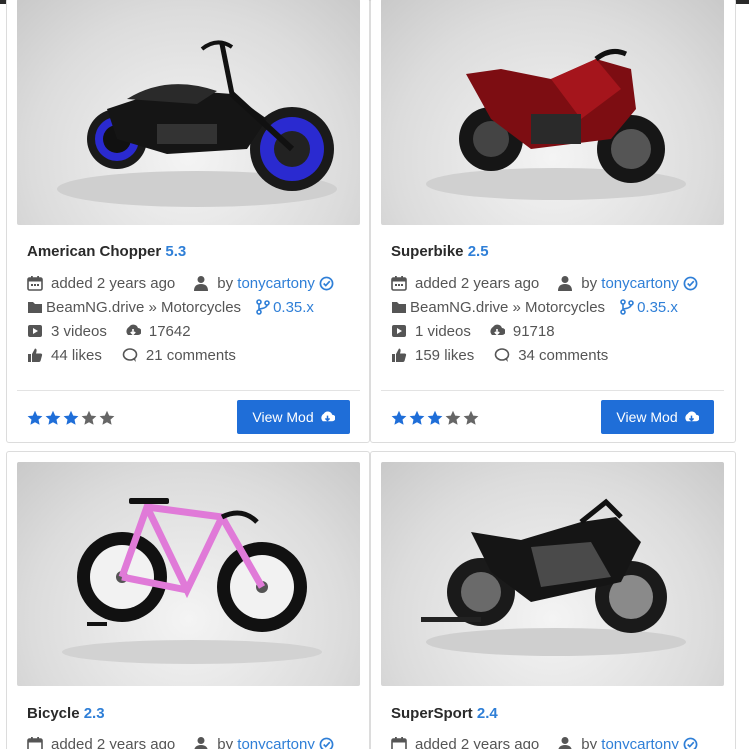  I want to click on mod-version: 2.4, so click(487, 713).